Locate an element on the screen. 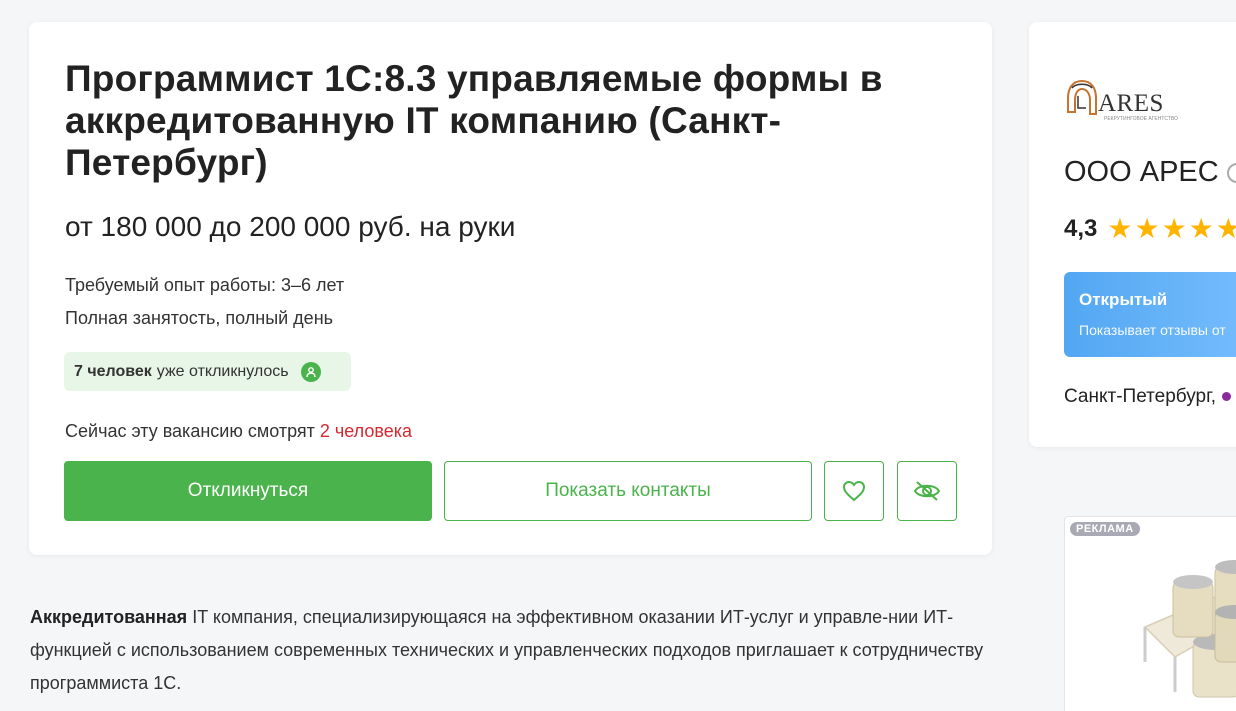 The image size is (1236, 711). logo-subtext: РЕКРУТИНГОВОЕ АГЕНТСТВО is located at coordinates (1141, 119).